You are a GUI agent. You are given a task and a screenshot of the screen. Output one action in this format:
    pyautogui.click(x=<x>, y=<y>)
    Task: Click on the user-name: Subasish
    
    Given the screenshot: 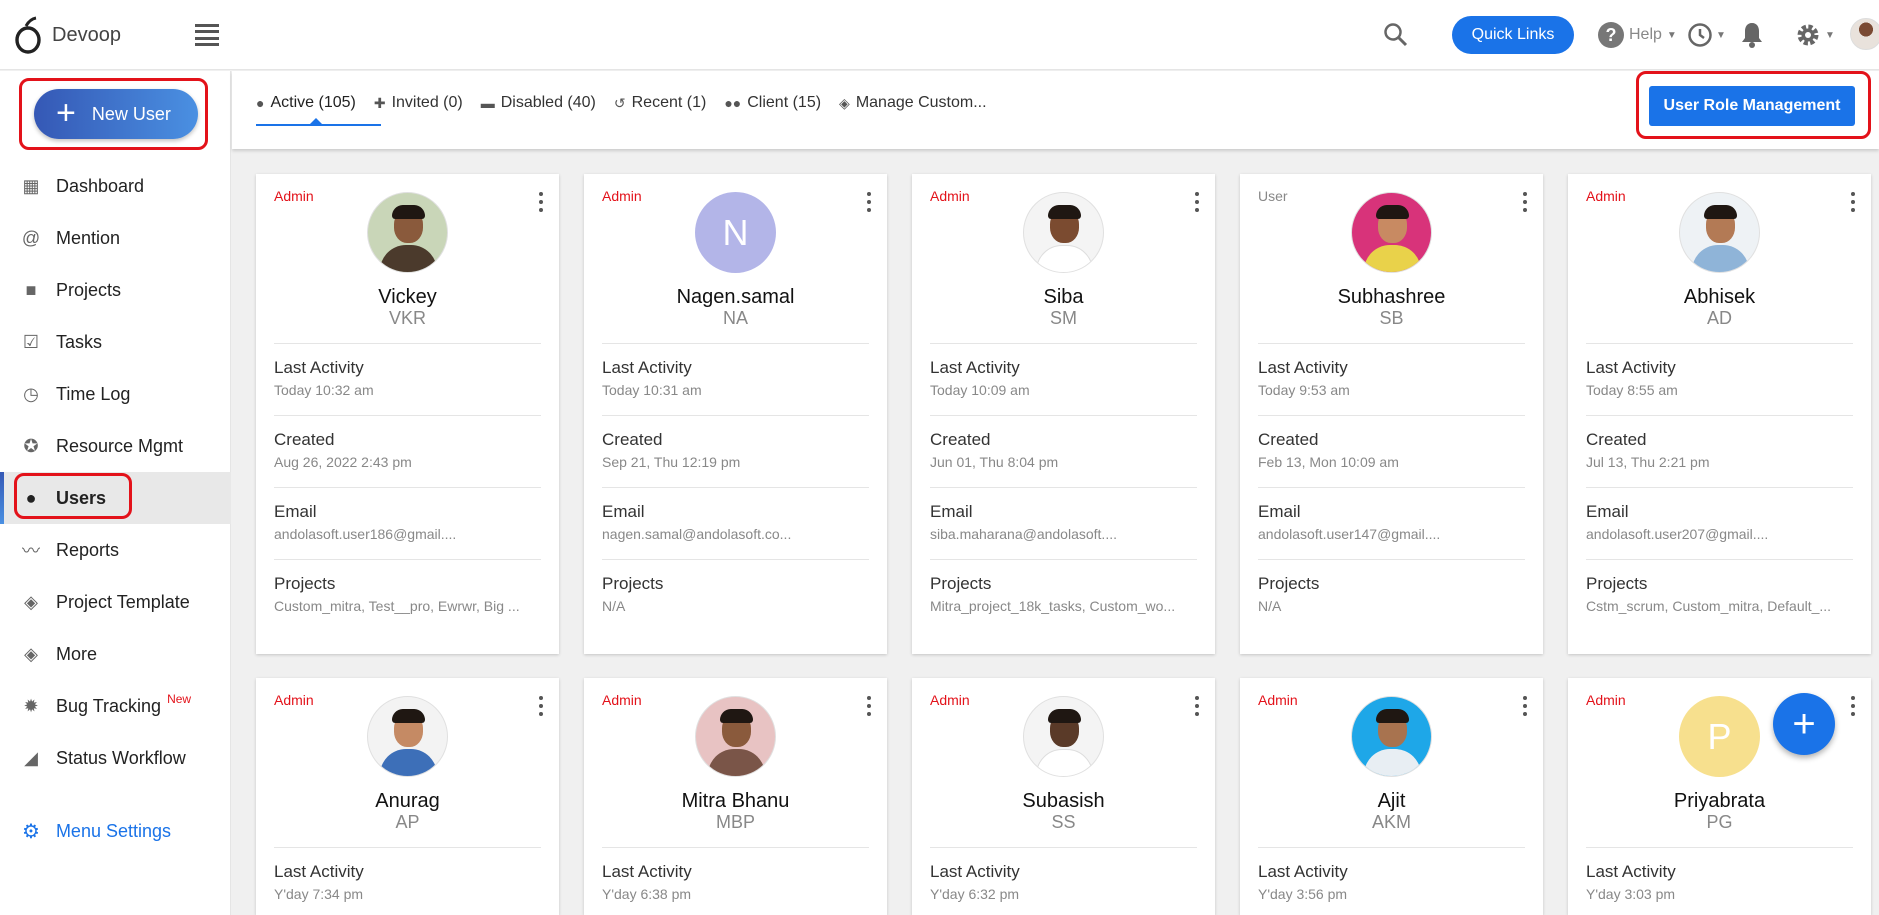 What is the action you would take?
    pyautogui.click(x=1063, y=801)
    